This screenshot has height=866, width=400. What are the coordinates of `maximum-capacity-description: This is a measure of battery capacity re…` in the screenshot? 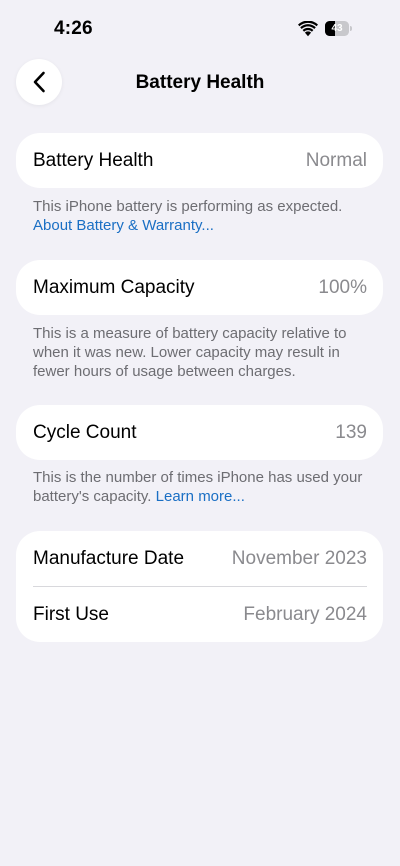 It's located at (190, 352).